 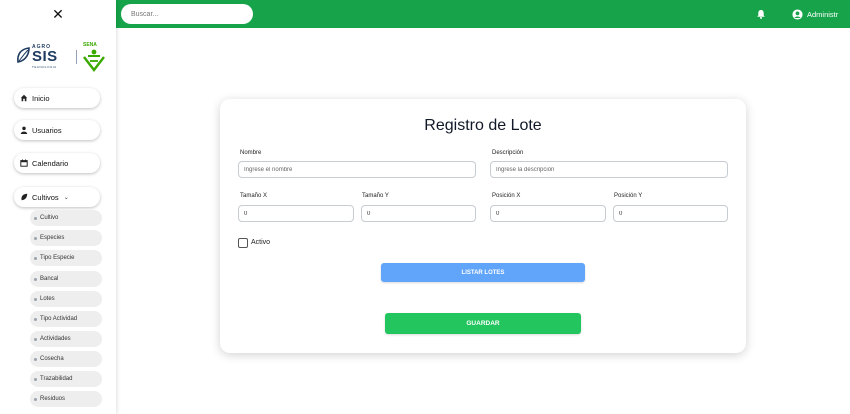 What do you see at coordinates (251, 153) in the screenshot?
I see `nombre-label: Nombre` at bounding box center [251, 153].